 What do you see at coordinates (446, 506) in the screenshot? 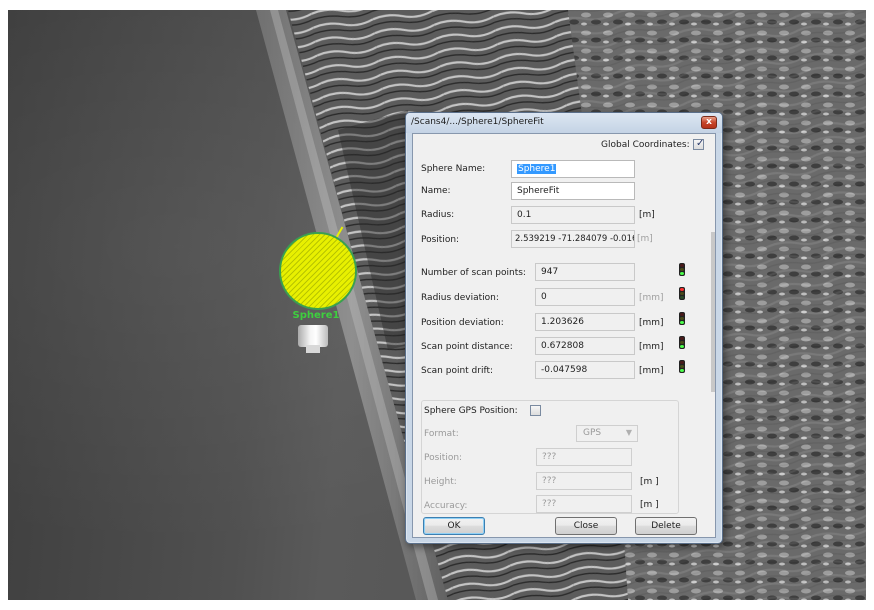
I see `accuracy-label: Accuracy:` at bounding box center [446, 506].